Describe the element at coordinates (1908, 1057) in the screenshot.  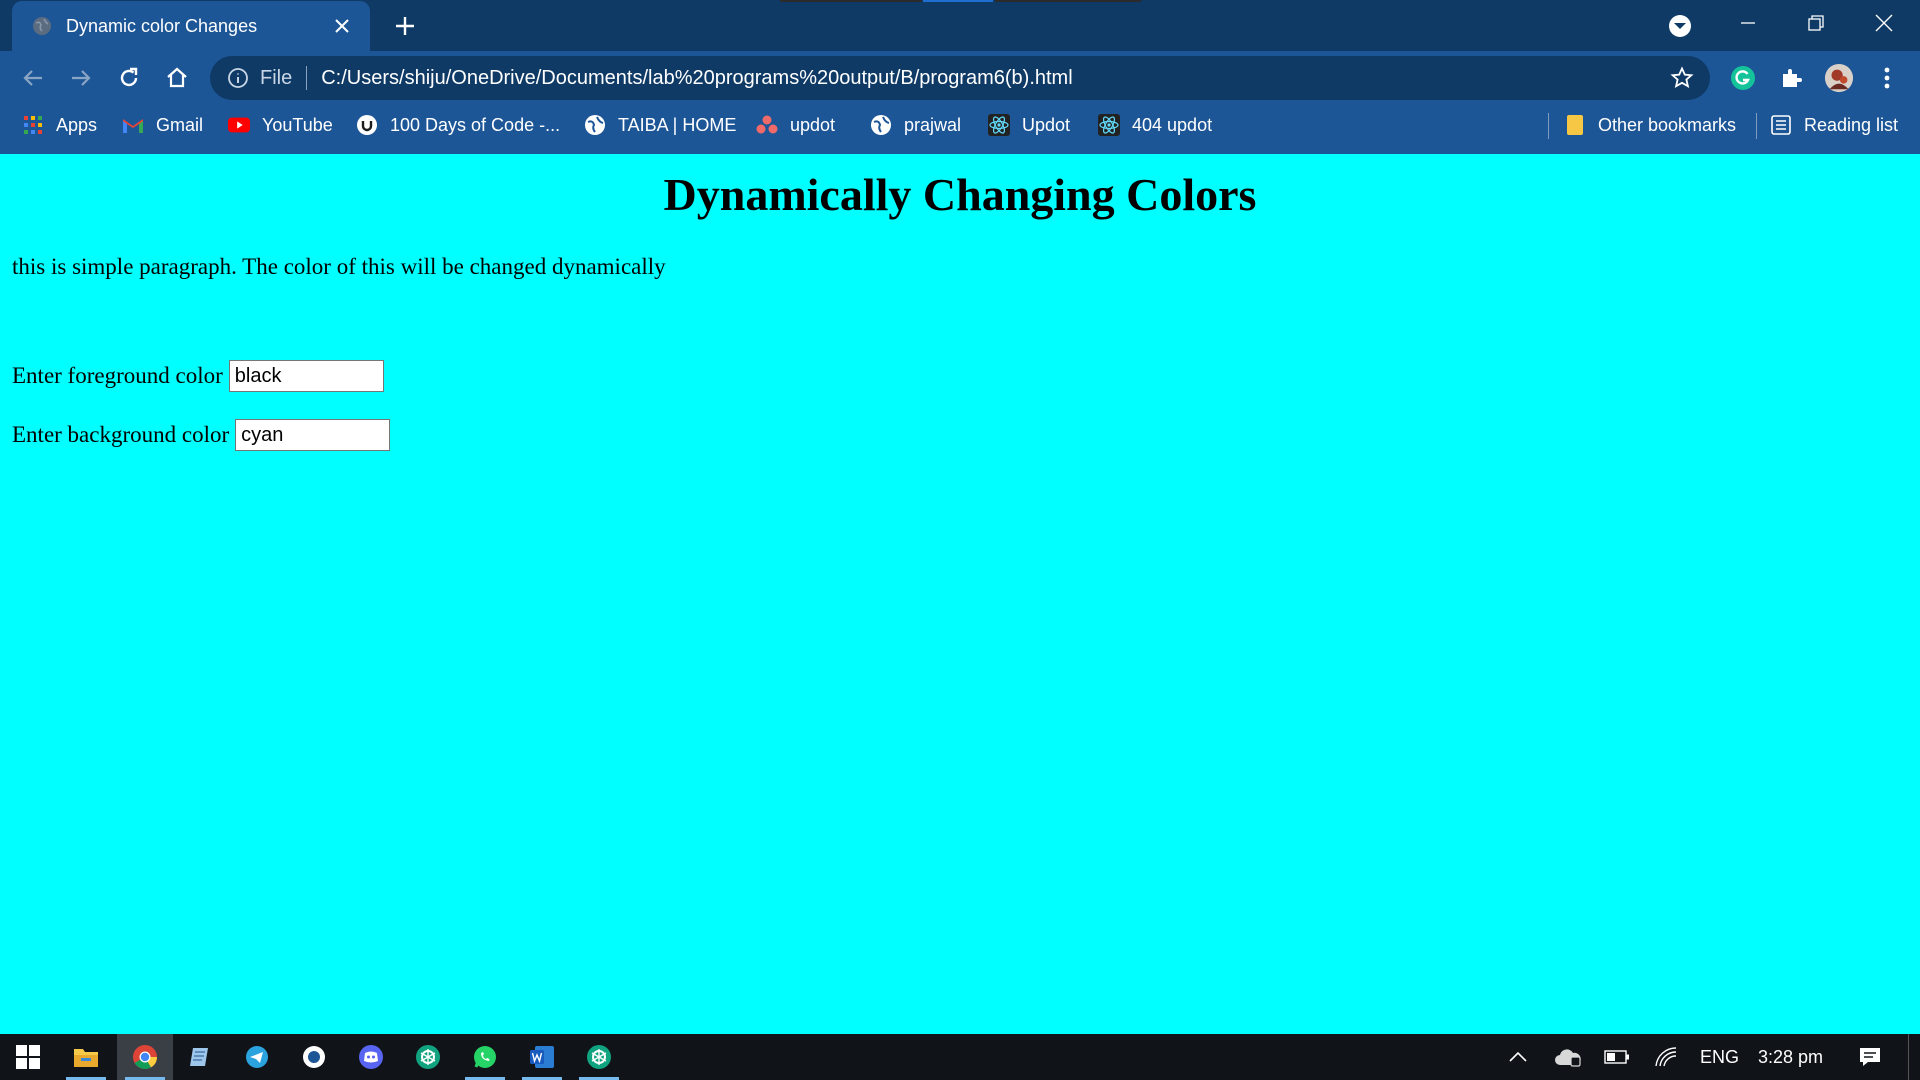
I see `show-desktop-divider` at that location.